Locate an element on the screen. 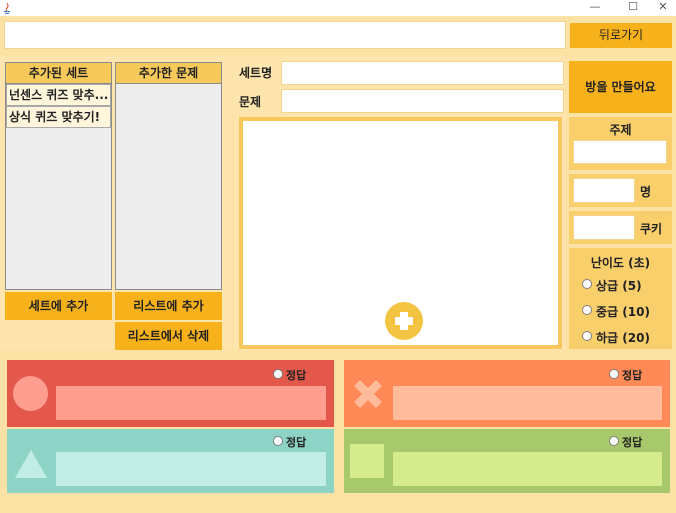  answer-cross-correct-label: 정답 is located at coordinates (632, 375).